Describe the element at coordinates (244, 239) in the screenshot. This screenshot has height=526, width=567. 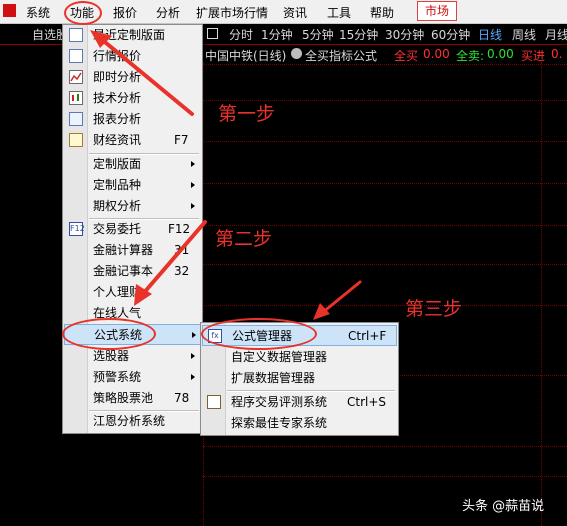
I see `step2-label: 第二步` at that location.